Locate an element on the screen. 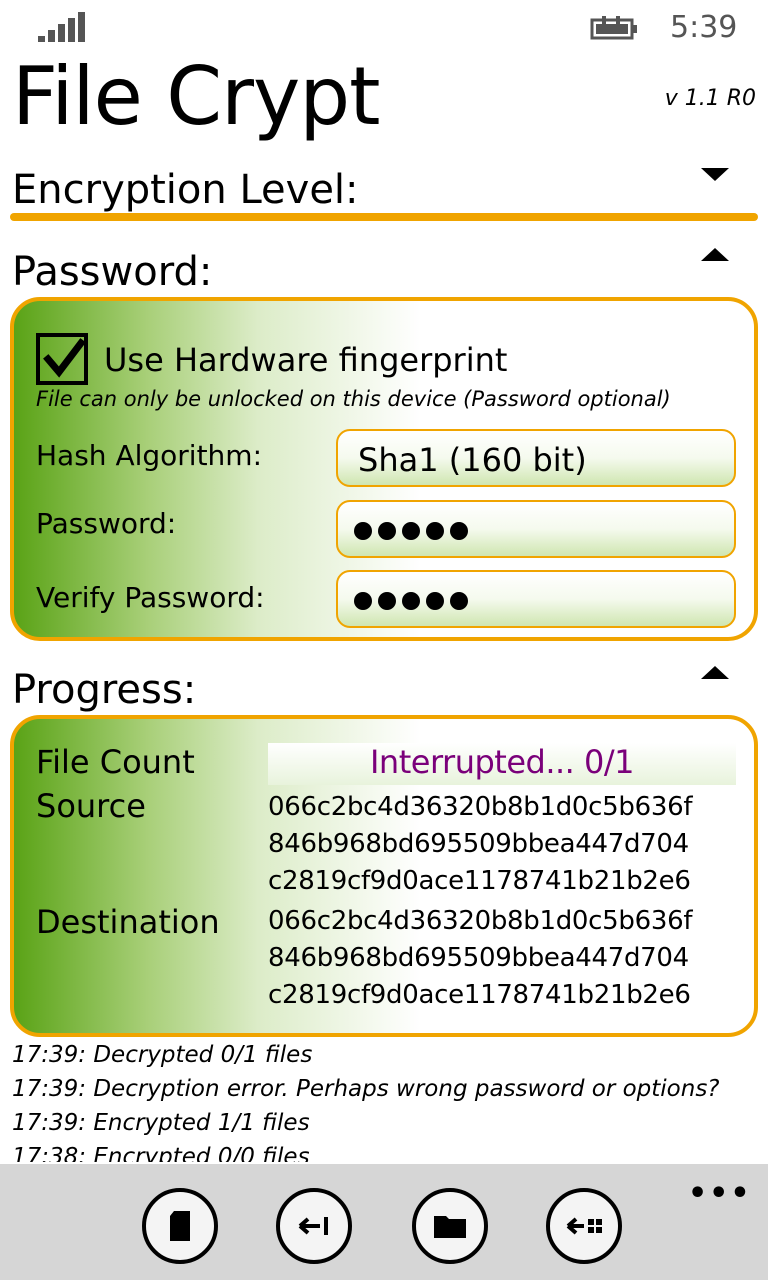 This screenshot has width=768, height=1280. app-bar: ••• is located at coordinates (384, 1222).